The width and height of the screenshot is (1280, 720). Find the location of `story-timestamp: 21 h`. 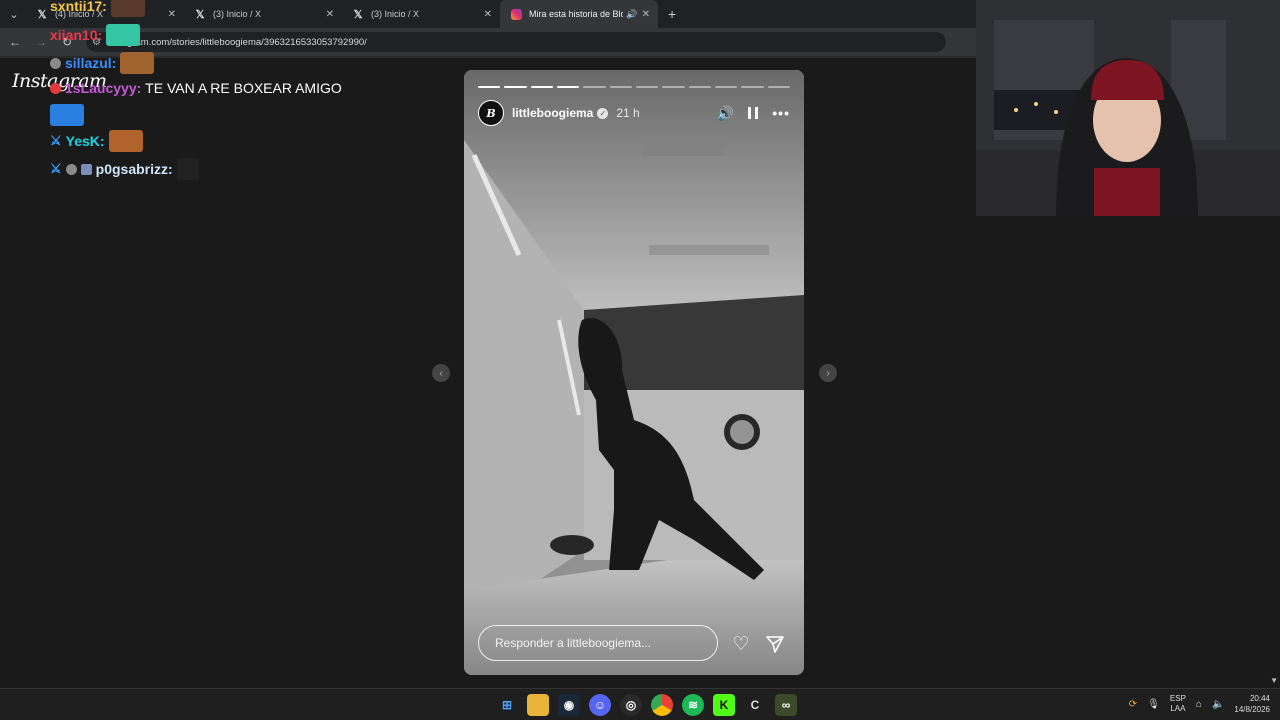

story-timestamp: 21 h is located at coordinates (628, 113).